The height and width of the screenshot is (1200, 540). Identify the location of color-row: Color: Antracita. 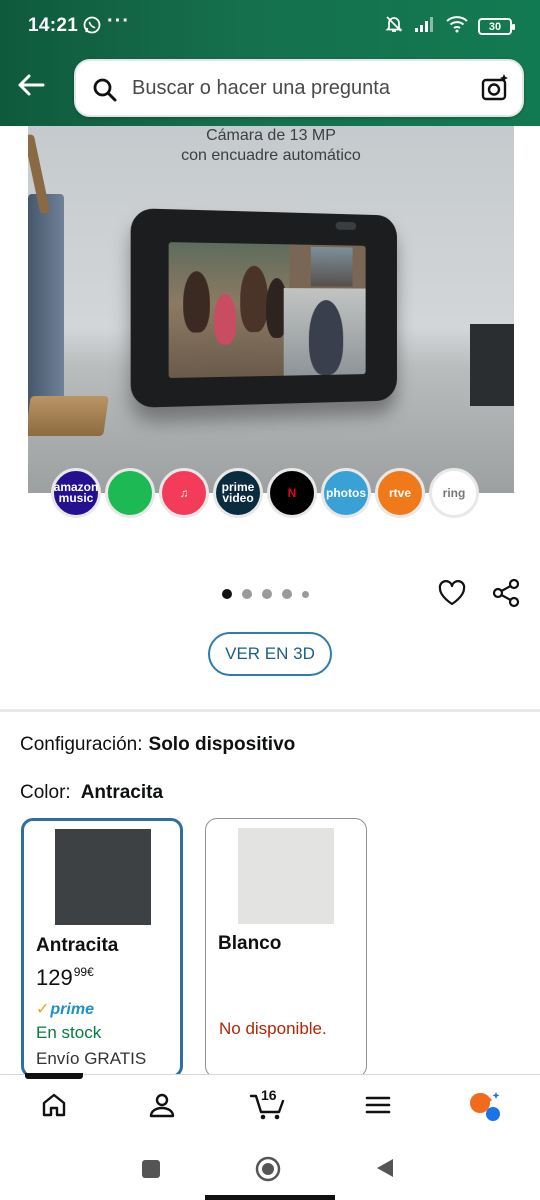
(91, 793).